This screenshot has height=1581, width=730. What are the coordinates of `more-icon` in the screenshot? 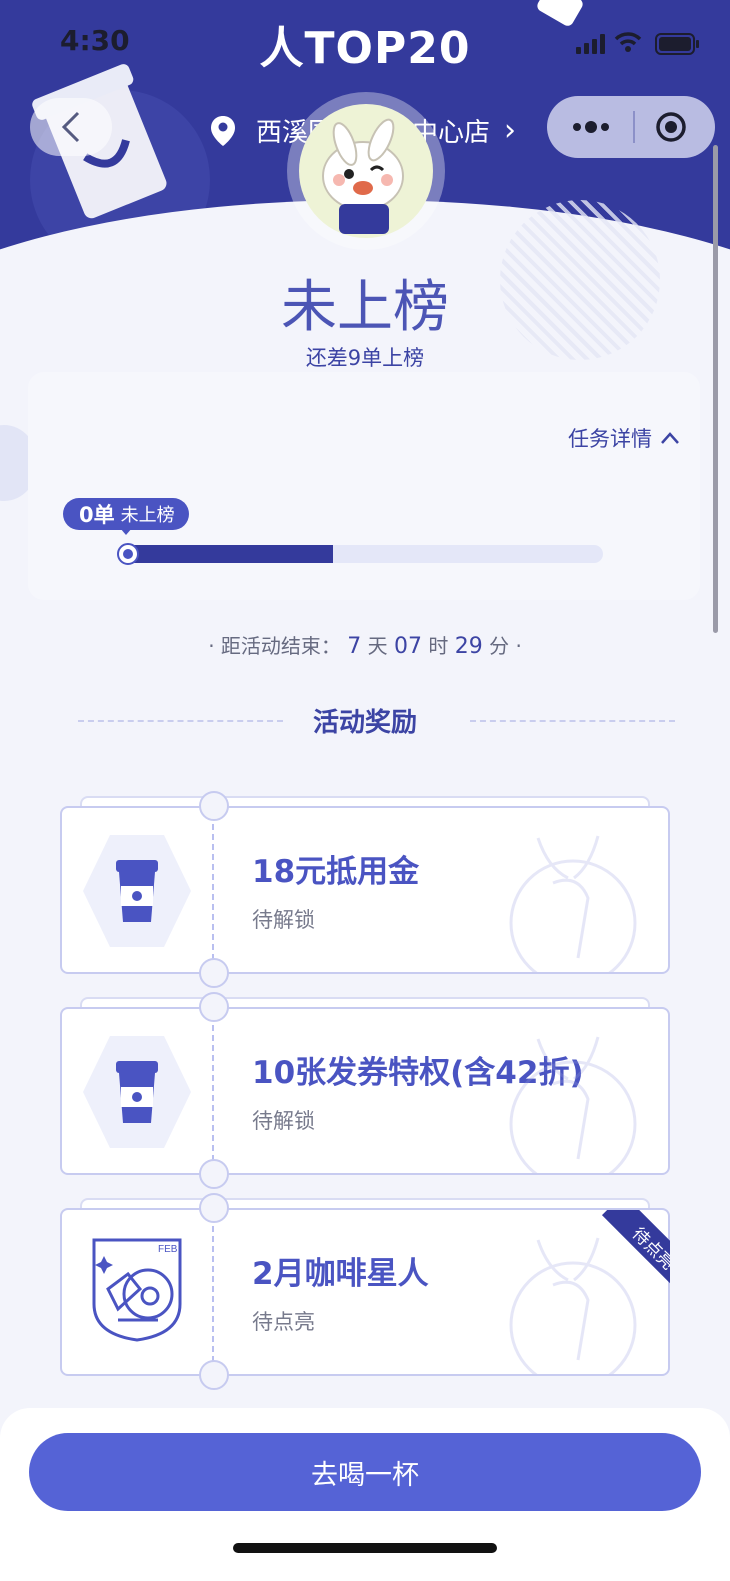 It's located at (591, 127).